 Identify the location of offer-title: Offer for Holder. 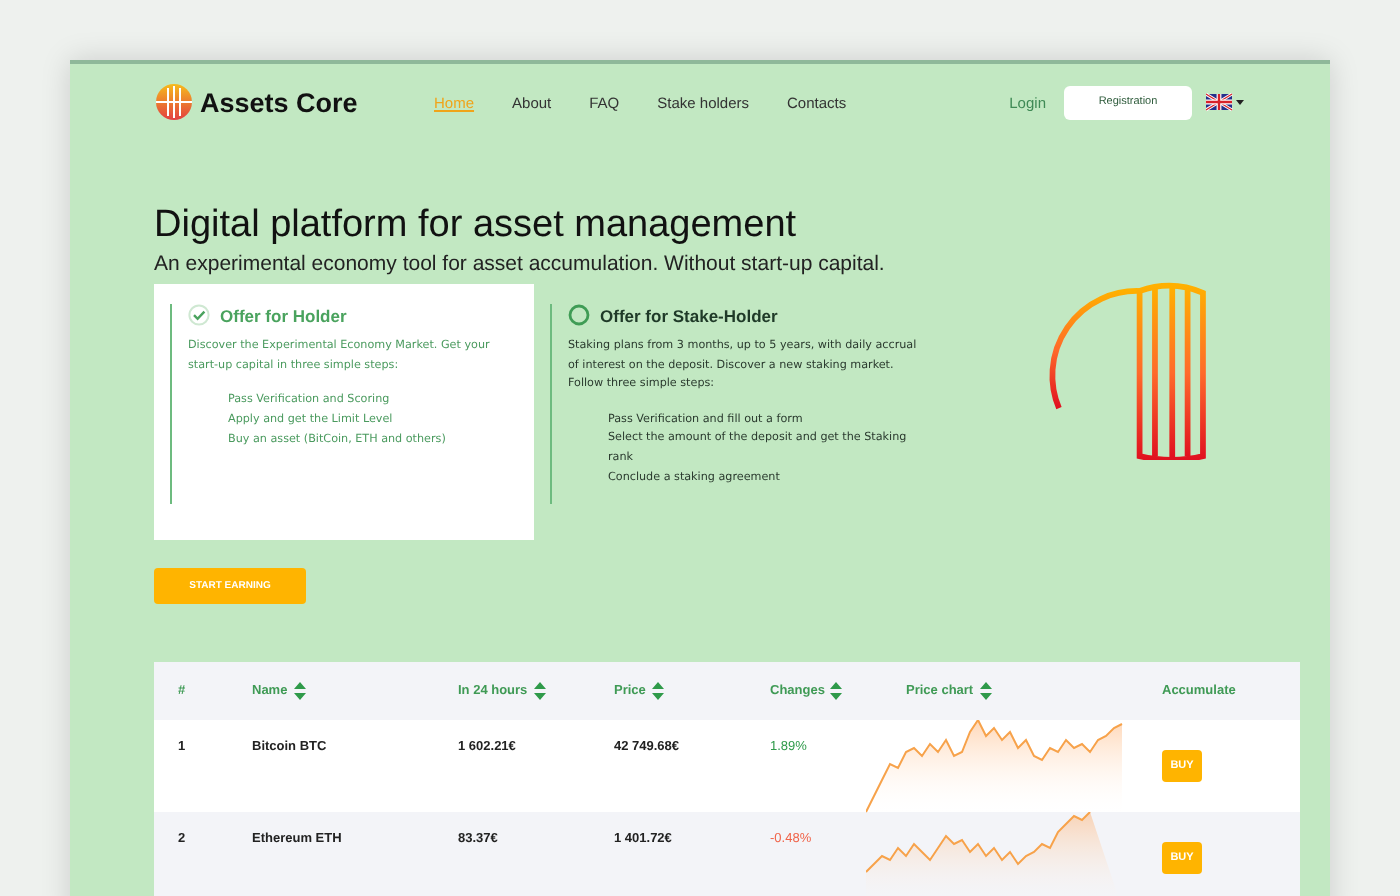
(283, 315).